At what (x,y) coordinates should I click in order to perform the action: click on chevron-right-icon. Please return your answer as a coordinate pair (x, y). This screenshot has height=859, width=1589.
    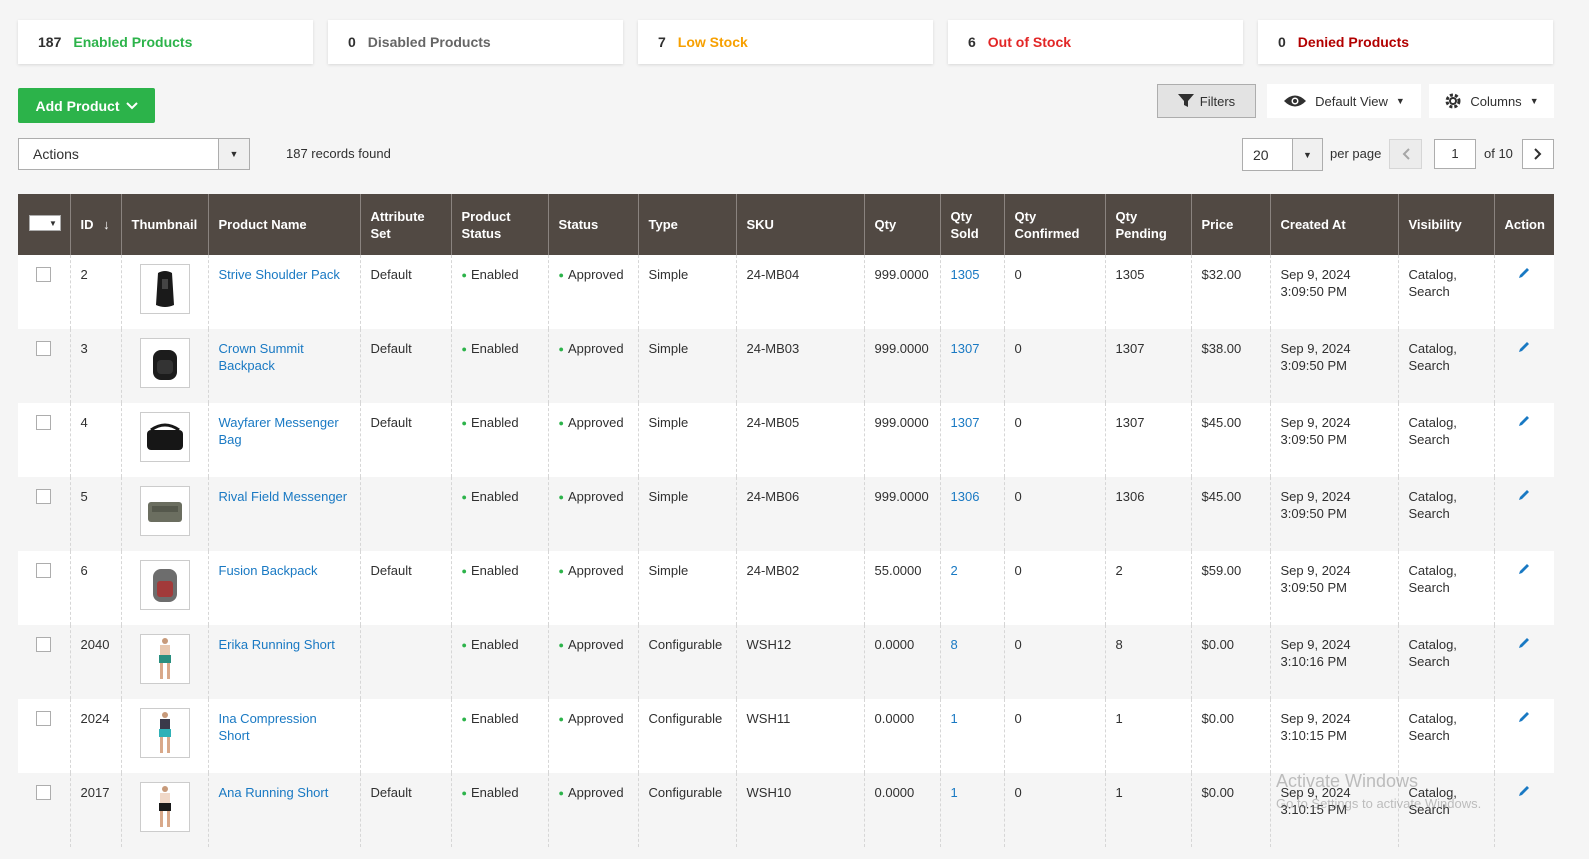
    Looking at the image, I should click on (1538, 154).